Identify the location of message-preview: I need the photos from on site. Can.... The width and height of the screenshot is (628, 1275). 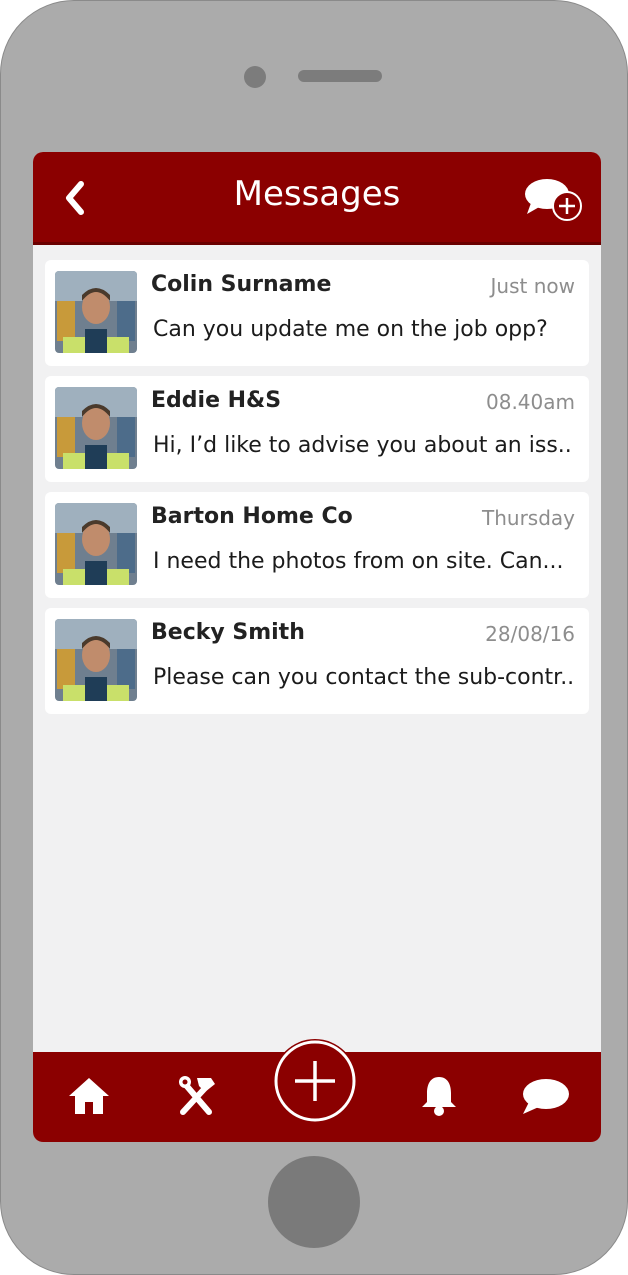
(358, 561).